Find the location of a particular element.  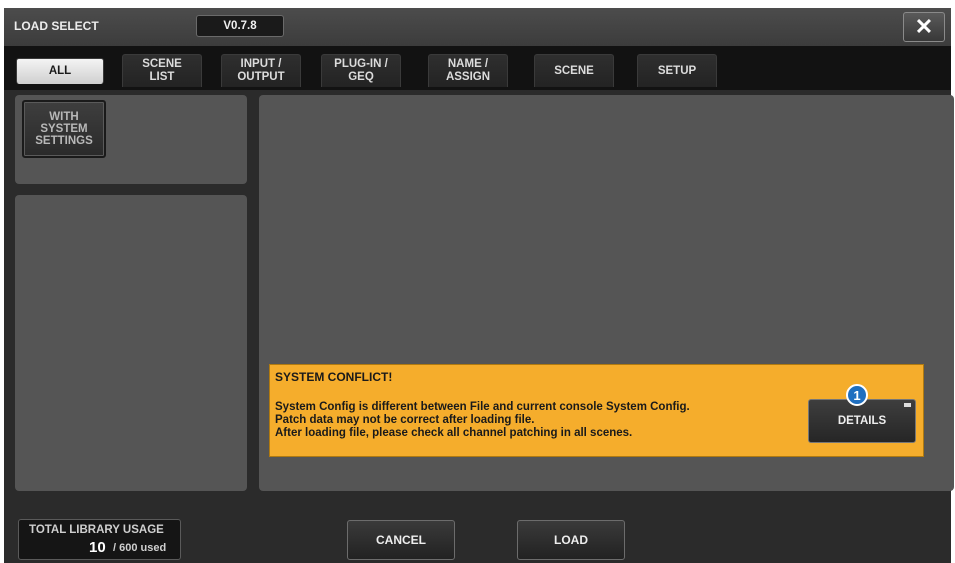

close-button: ✕ is located at coordinates (924, 27).